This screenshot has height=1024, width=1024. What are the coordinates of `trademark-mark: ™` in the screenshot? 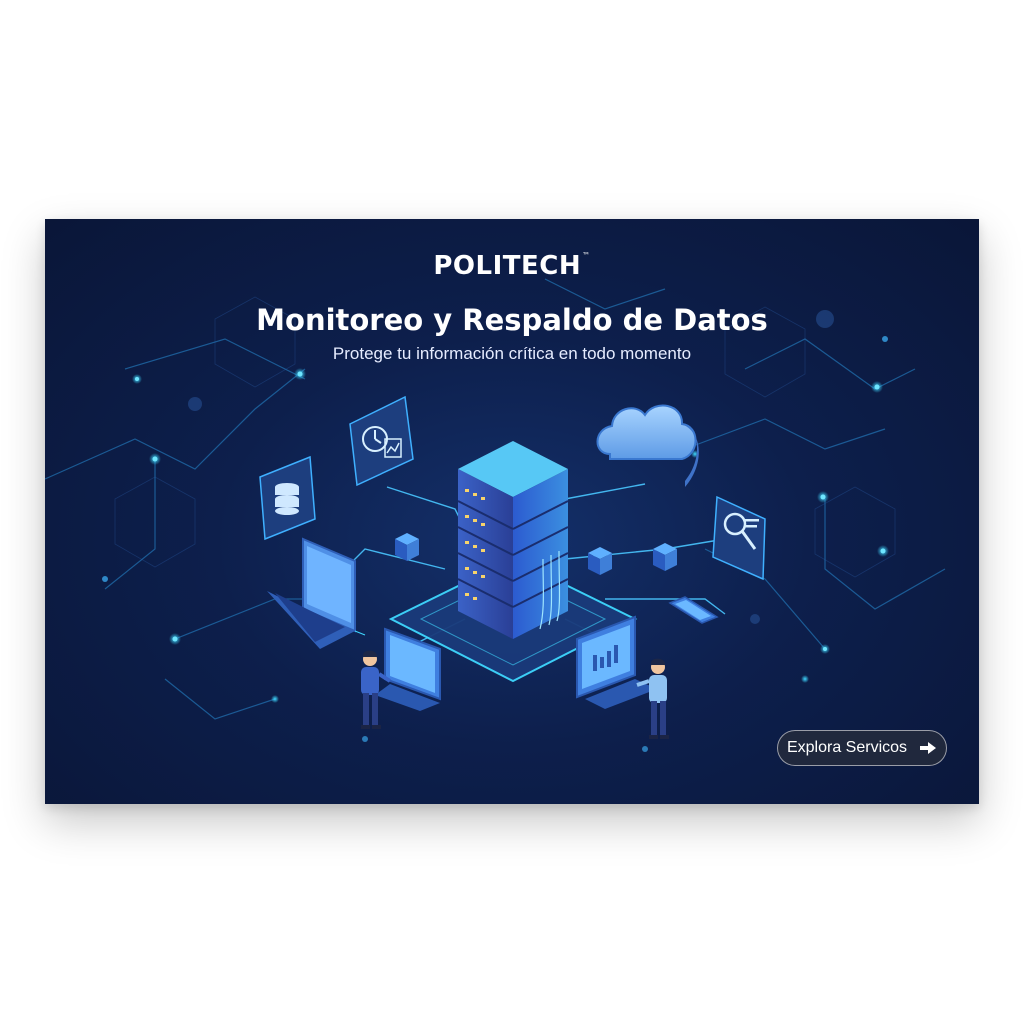 It's located at (586, 255).